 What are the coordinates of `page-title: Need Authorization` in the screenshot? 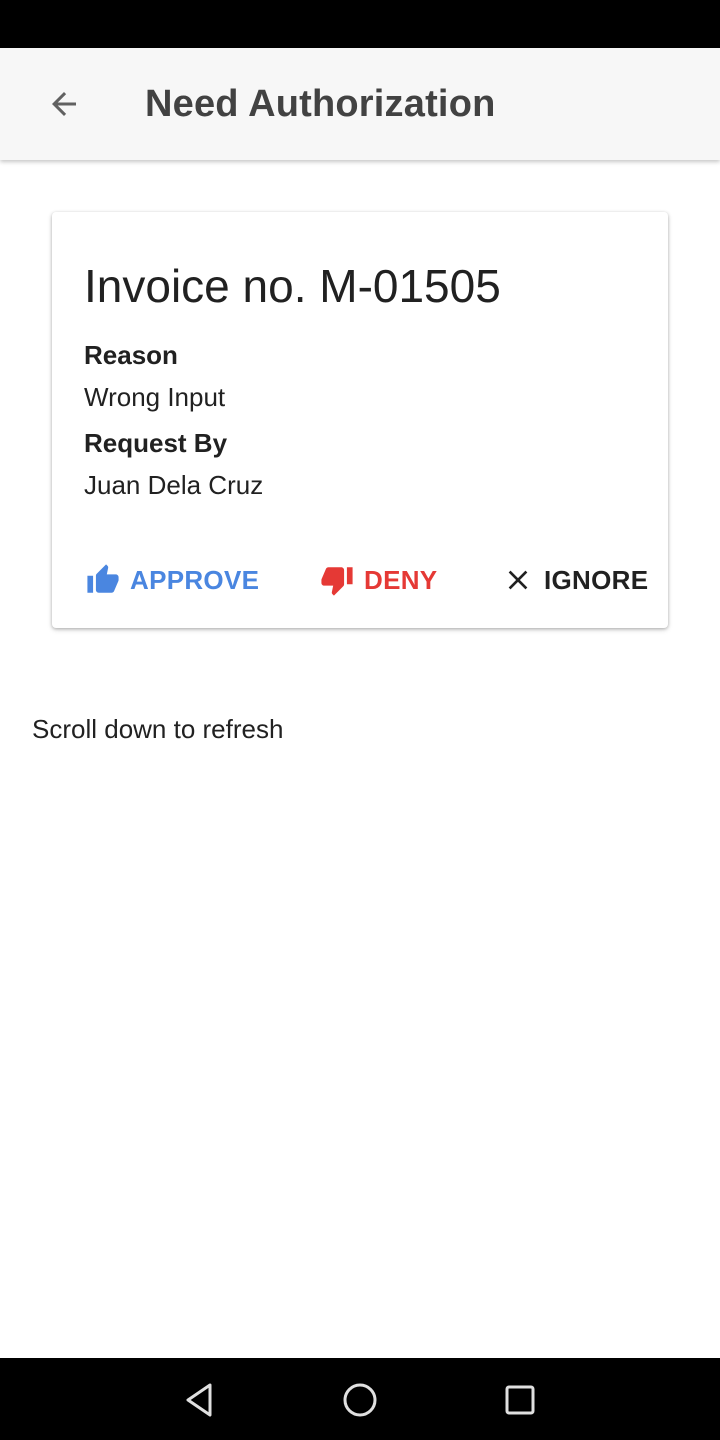 It's located at (320, 104).